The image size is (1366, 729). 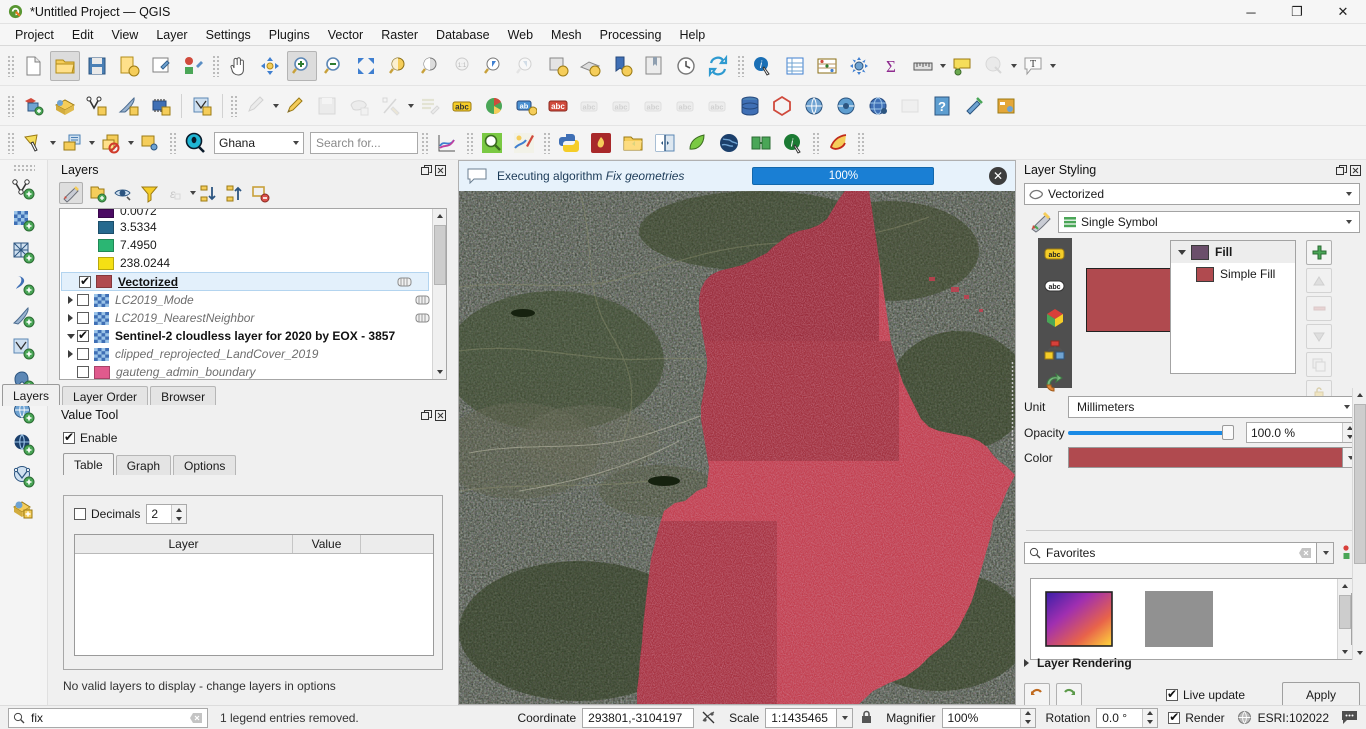 I want to click on gallery-scroll-thumb, so click(x=1345, y=612).